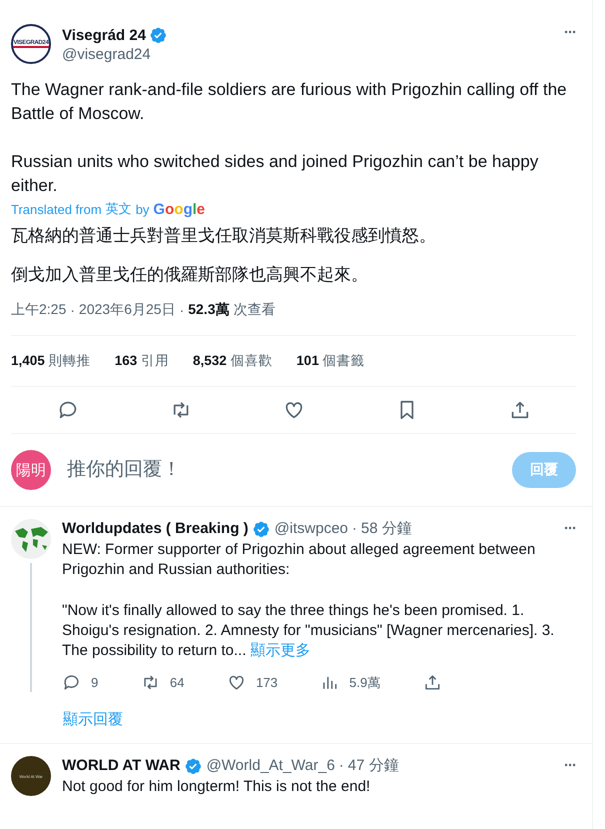 This screenshot has height=829, width=605. What do you see at coordinates (232, 361) in the screenshot?
I see `stat-link: 8,532 個喜歡` at bounding box center [232, 361].